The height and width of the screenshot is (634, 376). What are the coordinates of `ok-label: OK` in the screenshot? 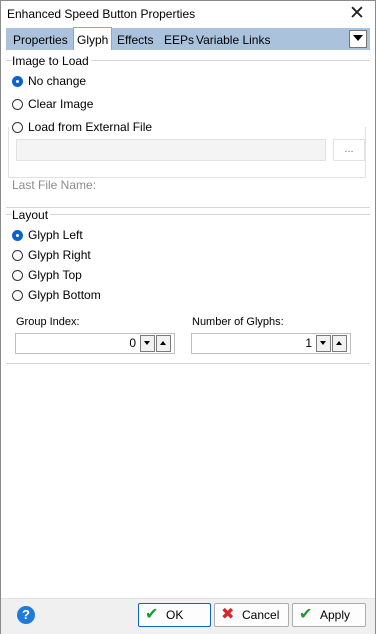 It's located at (175, 615).